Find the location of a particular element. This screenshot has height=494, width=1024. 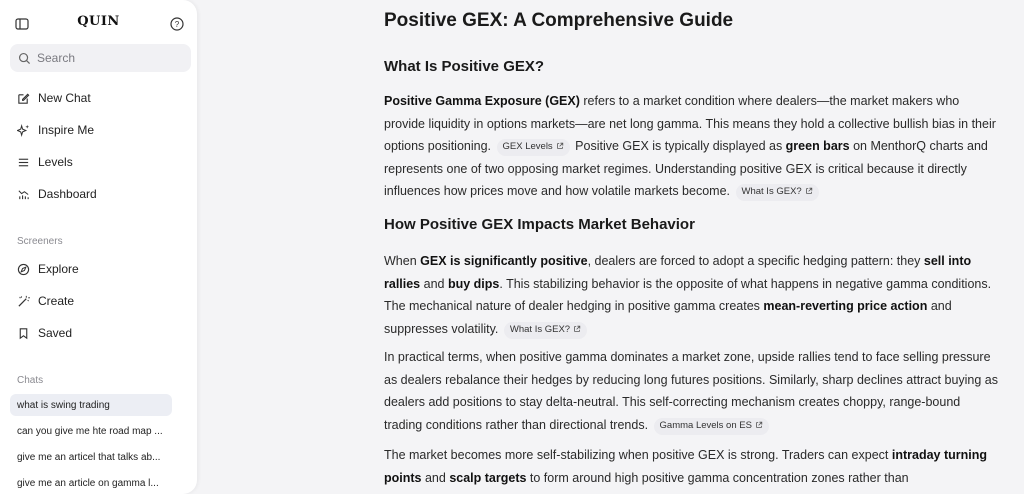

bold-text: Positive Gamma Exposure (GEX) is located at coordinates (482, 101).